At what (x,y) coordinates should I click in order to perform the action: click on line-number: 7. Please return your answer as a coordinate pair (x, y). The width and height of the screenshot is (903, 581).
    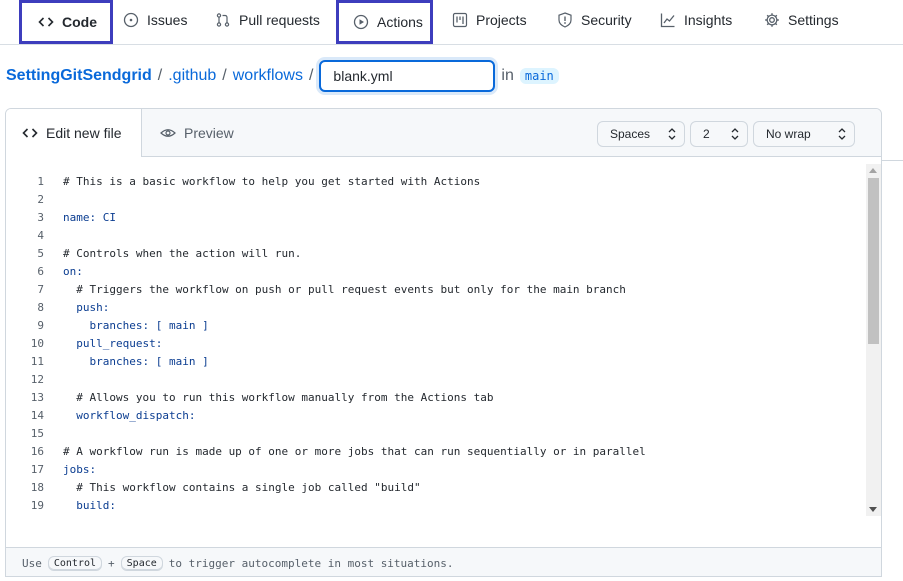
    Looking at the image, I should click on (40, 289).